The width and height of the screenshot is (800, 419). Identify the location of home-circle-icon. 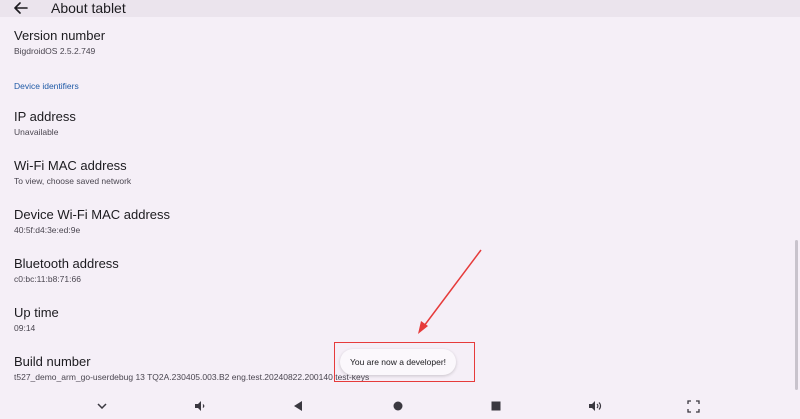
(398, 406).